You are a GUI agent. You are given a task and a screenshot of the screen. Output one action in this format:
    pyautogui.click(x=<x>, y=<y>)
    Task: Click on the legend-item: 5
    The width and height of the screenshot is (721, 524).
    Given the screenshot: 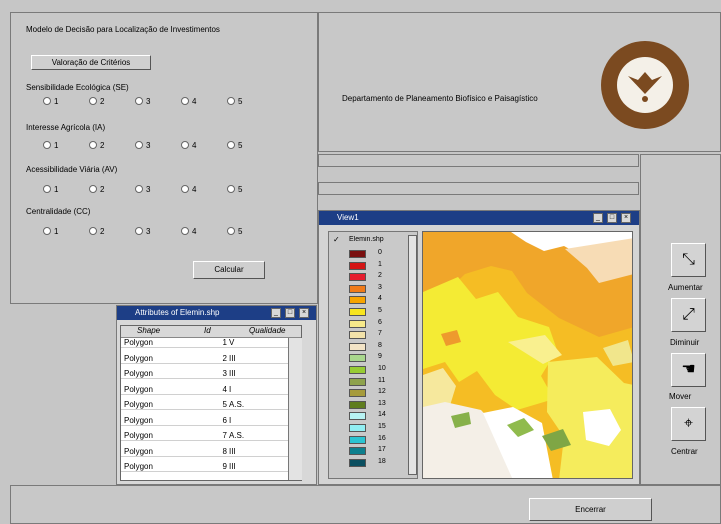 What is the action you would take?
    pyautogui.click(x=368, y=312)
    